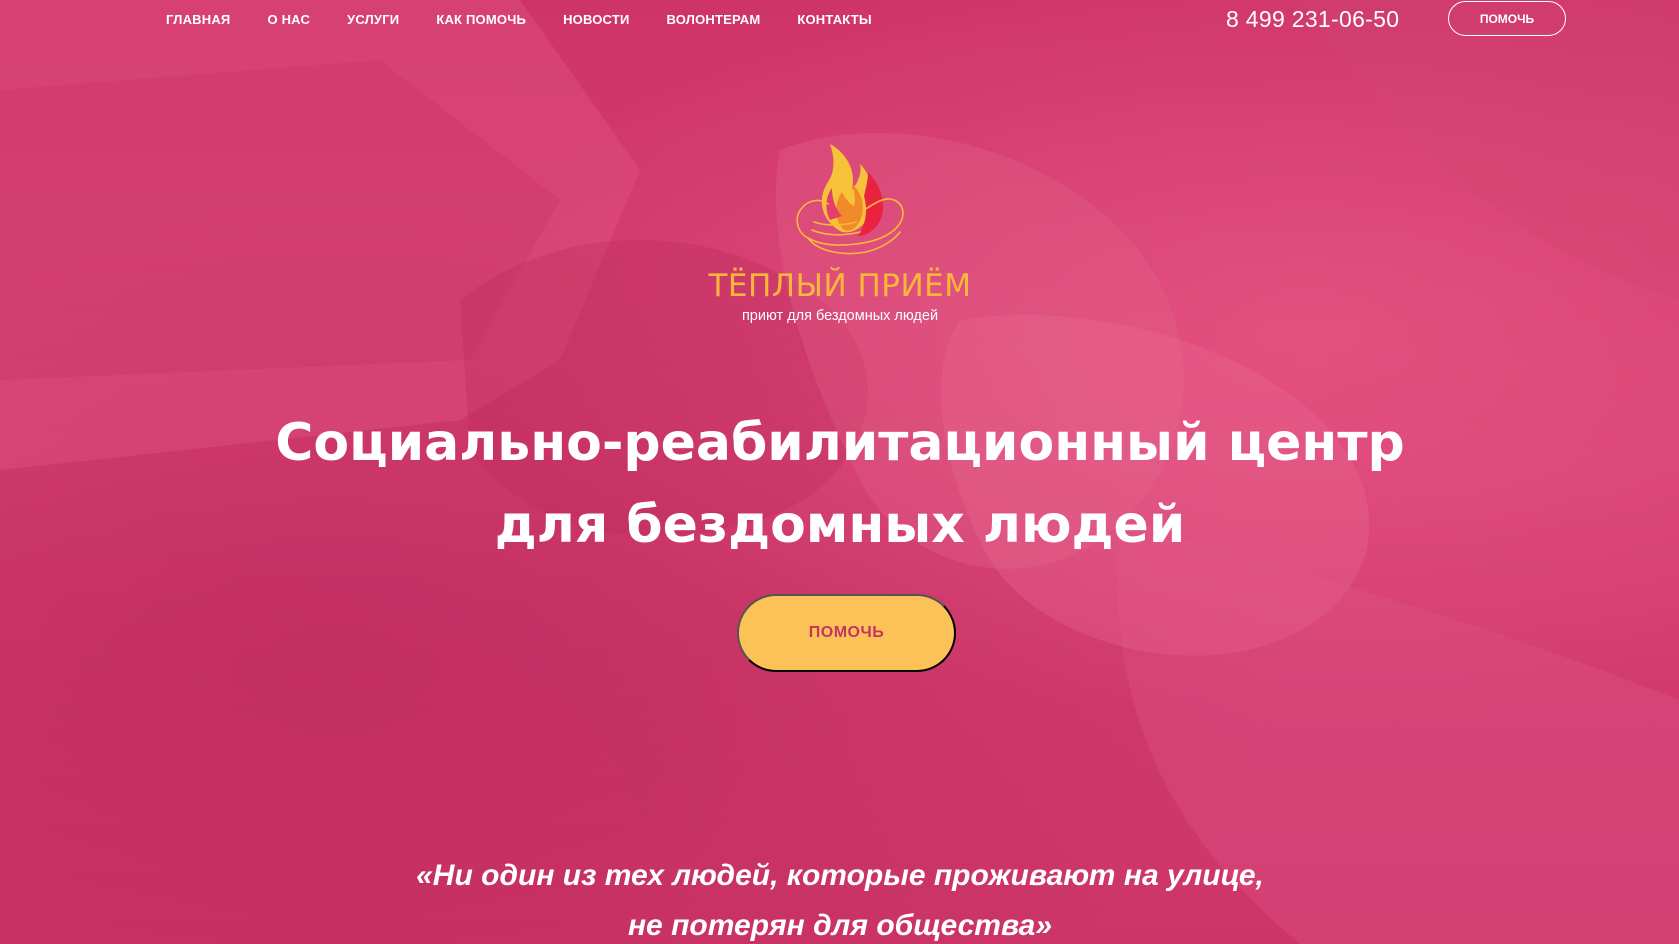 This screenshot has width=1679, height=944. What do you see at coordinates (840, 525) in the screenshot?
I see `hero-heading-line-2: для бездомных людей` at bounding box center [840, 525].